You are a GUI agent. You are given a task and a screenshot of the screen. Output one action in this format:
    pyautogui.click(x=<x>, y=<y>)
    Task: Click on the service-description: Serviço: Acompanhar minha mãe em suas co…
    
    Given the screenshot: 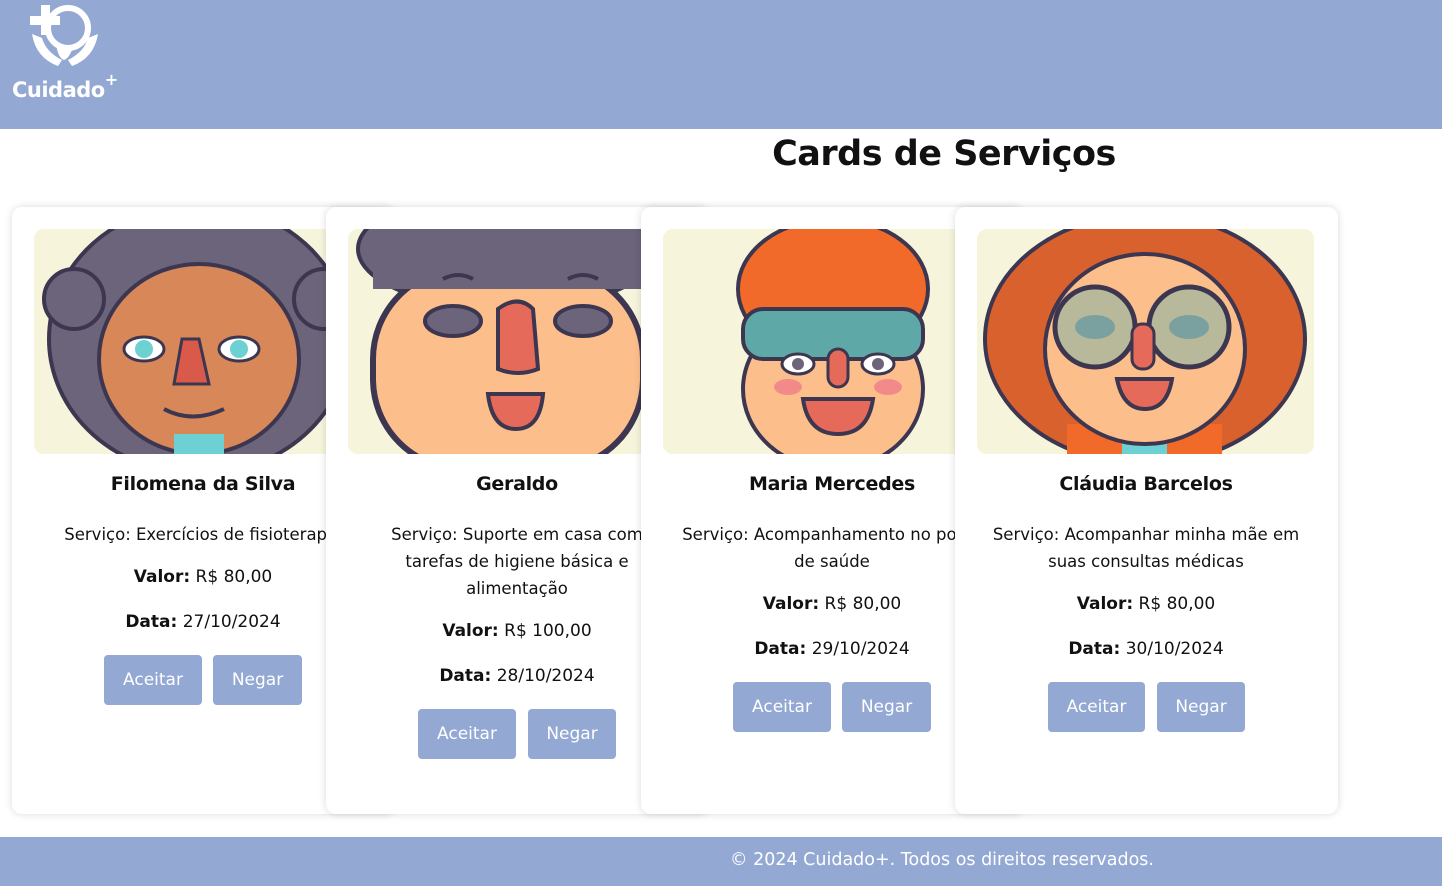 What is the action you would take?
    pyautogui.click(x=1146, y=548)
    